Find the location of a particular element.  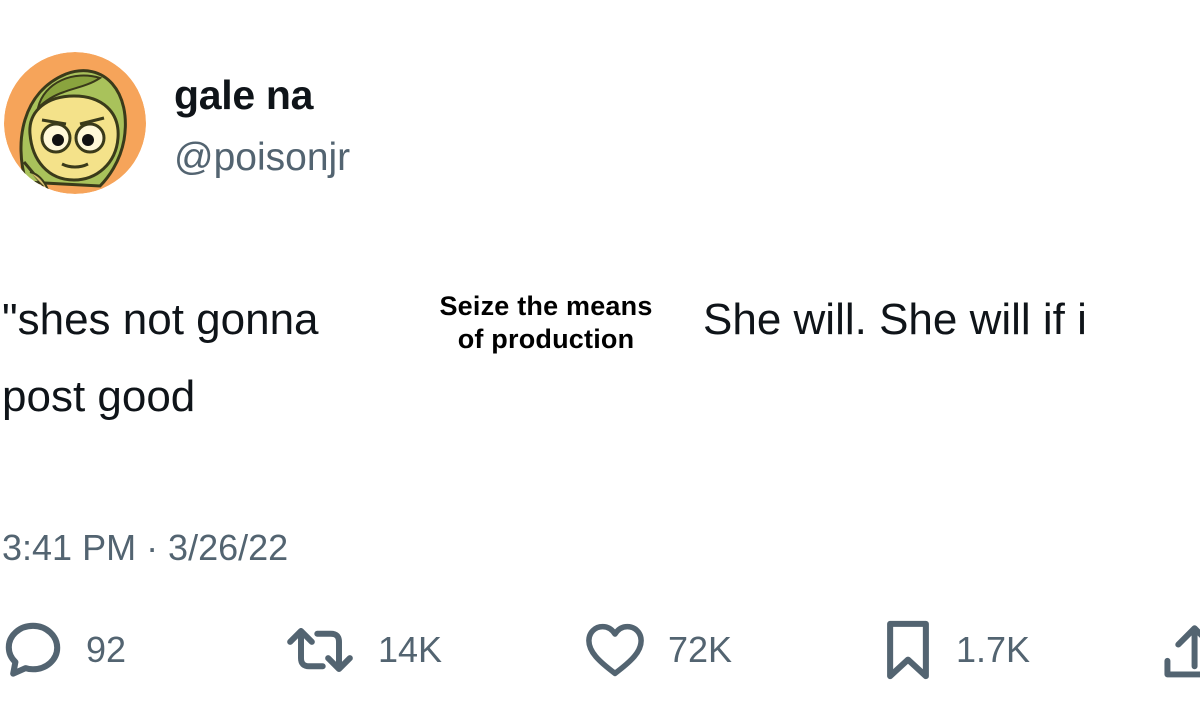

share-icon is located at coordinates (1182, 651).